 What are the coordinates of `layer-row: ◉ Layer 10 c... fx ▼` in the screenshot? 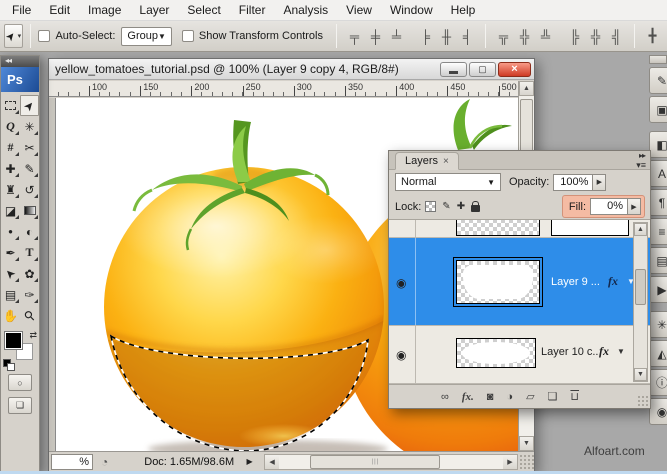 It's located at (519, 355).